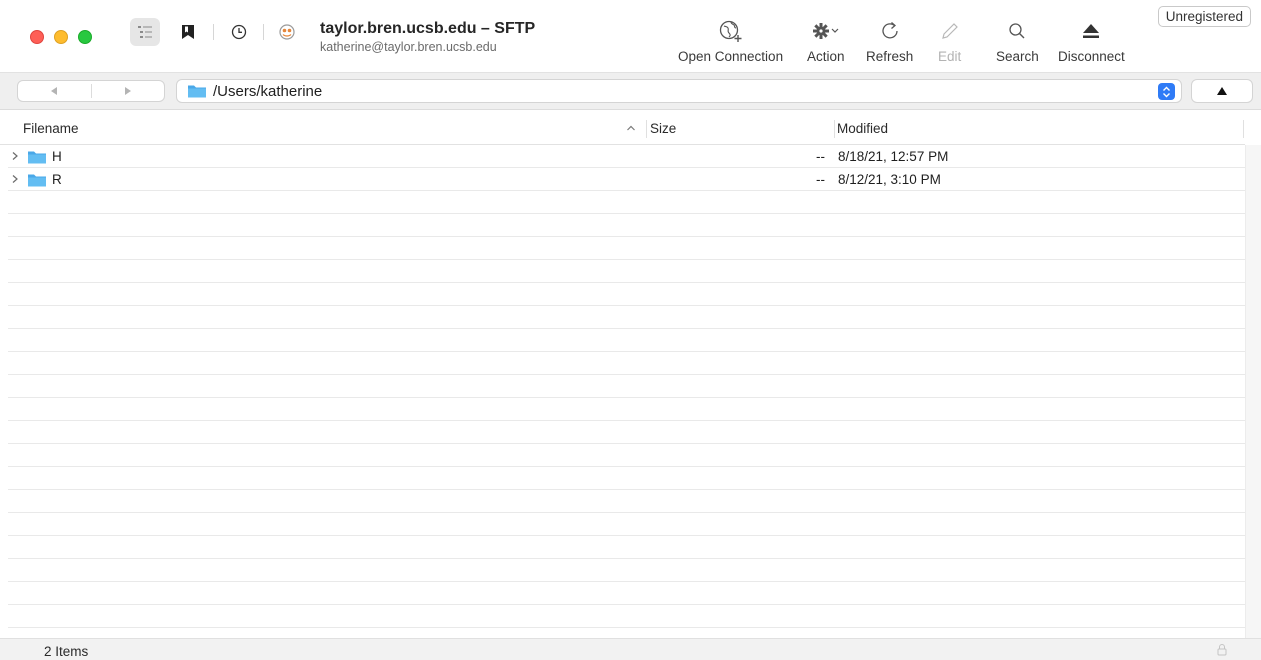 Image resolution: width=1261 pixels, height=660 pixels. Describe the element at coordinates (57, 156) in the screenshot. I see `file-name: H` at that location.